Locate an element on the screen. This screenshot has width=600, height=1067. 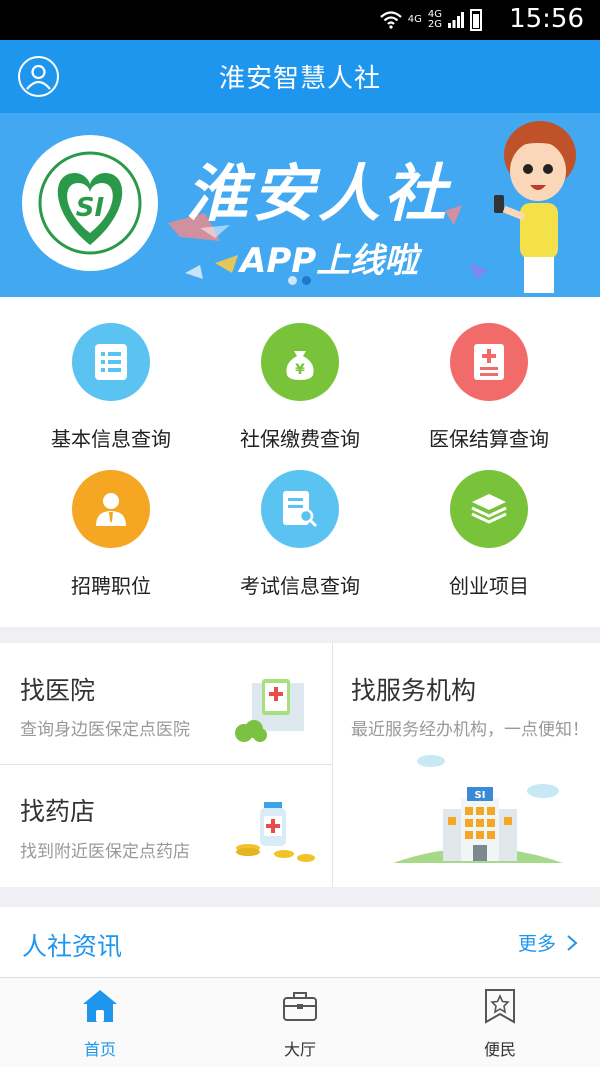
network-type-1: 4G is located at coordinates (414, 19).